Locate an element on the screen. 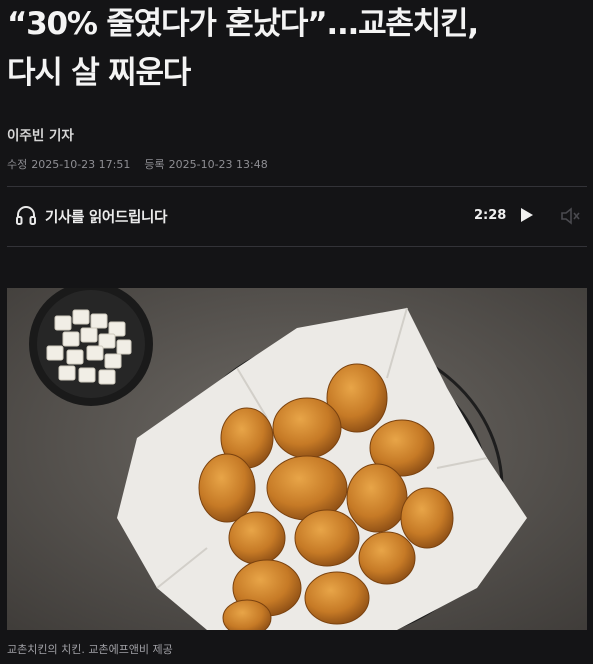 The image size is (593, 664). registered-label: 등록 is located at coordinates (154, 164).